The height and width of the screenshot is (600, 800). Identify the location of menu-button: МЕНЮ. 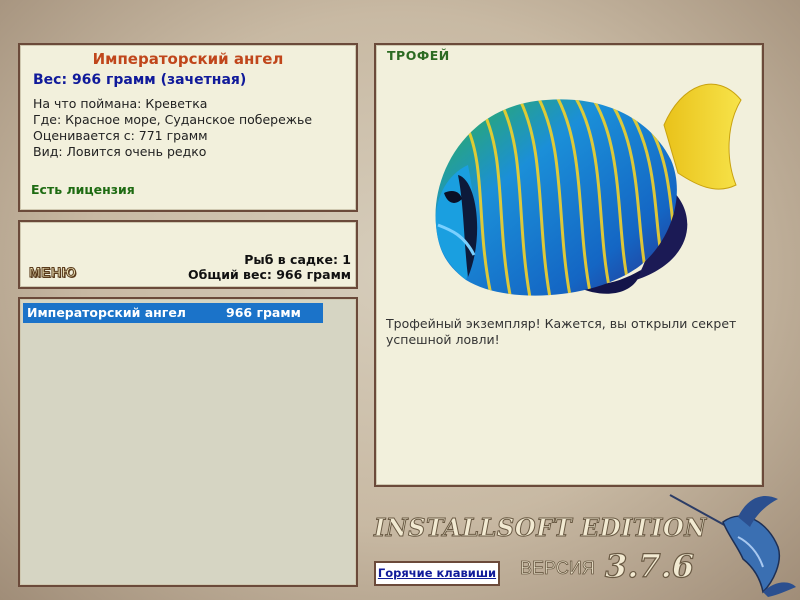
(53, 272).